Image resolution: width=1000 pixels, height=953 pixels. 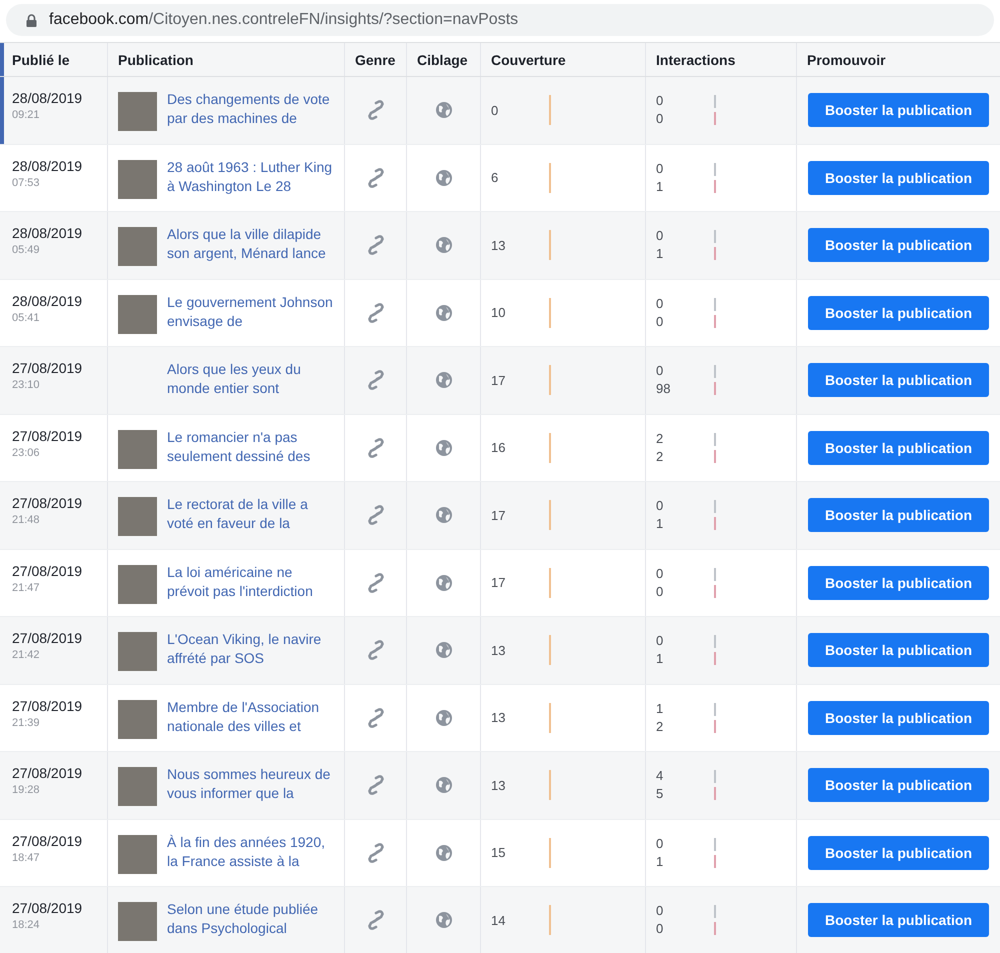 I want to click on publish-time: 21:42, so click(x=26, y=655).